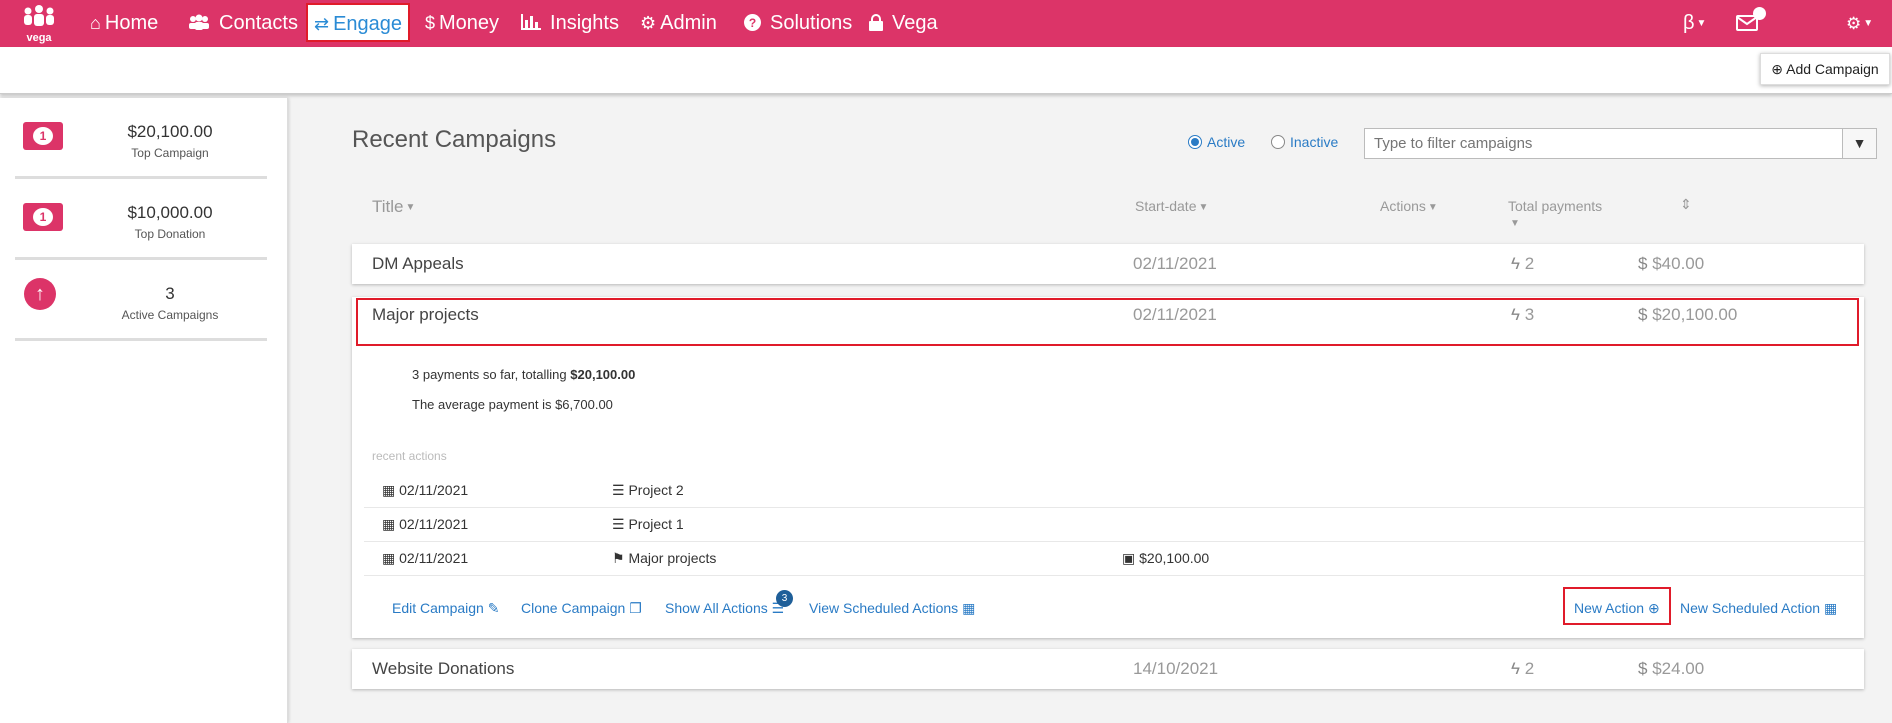 The width and height of the screenshot is (1892, 723). What do you see at coordinates (1854, 23) in the screenshot?
I see `cogs-icon: ⚙` at bounding box center [1854, 23].